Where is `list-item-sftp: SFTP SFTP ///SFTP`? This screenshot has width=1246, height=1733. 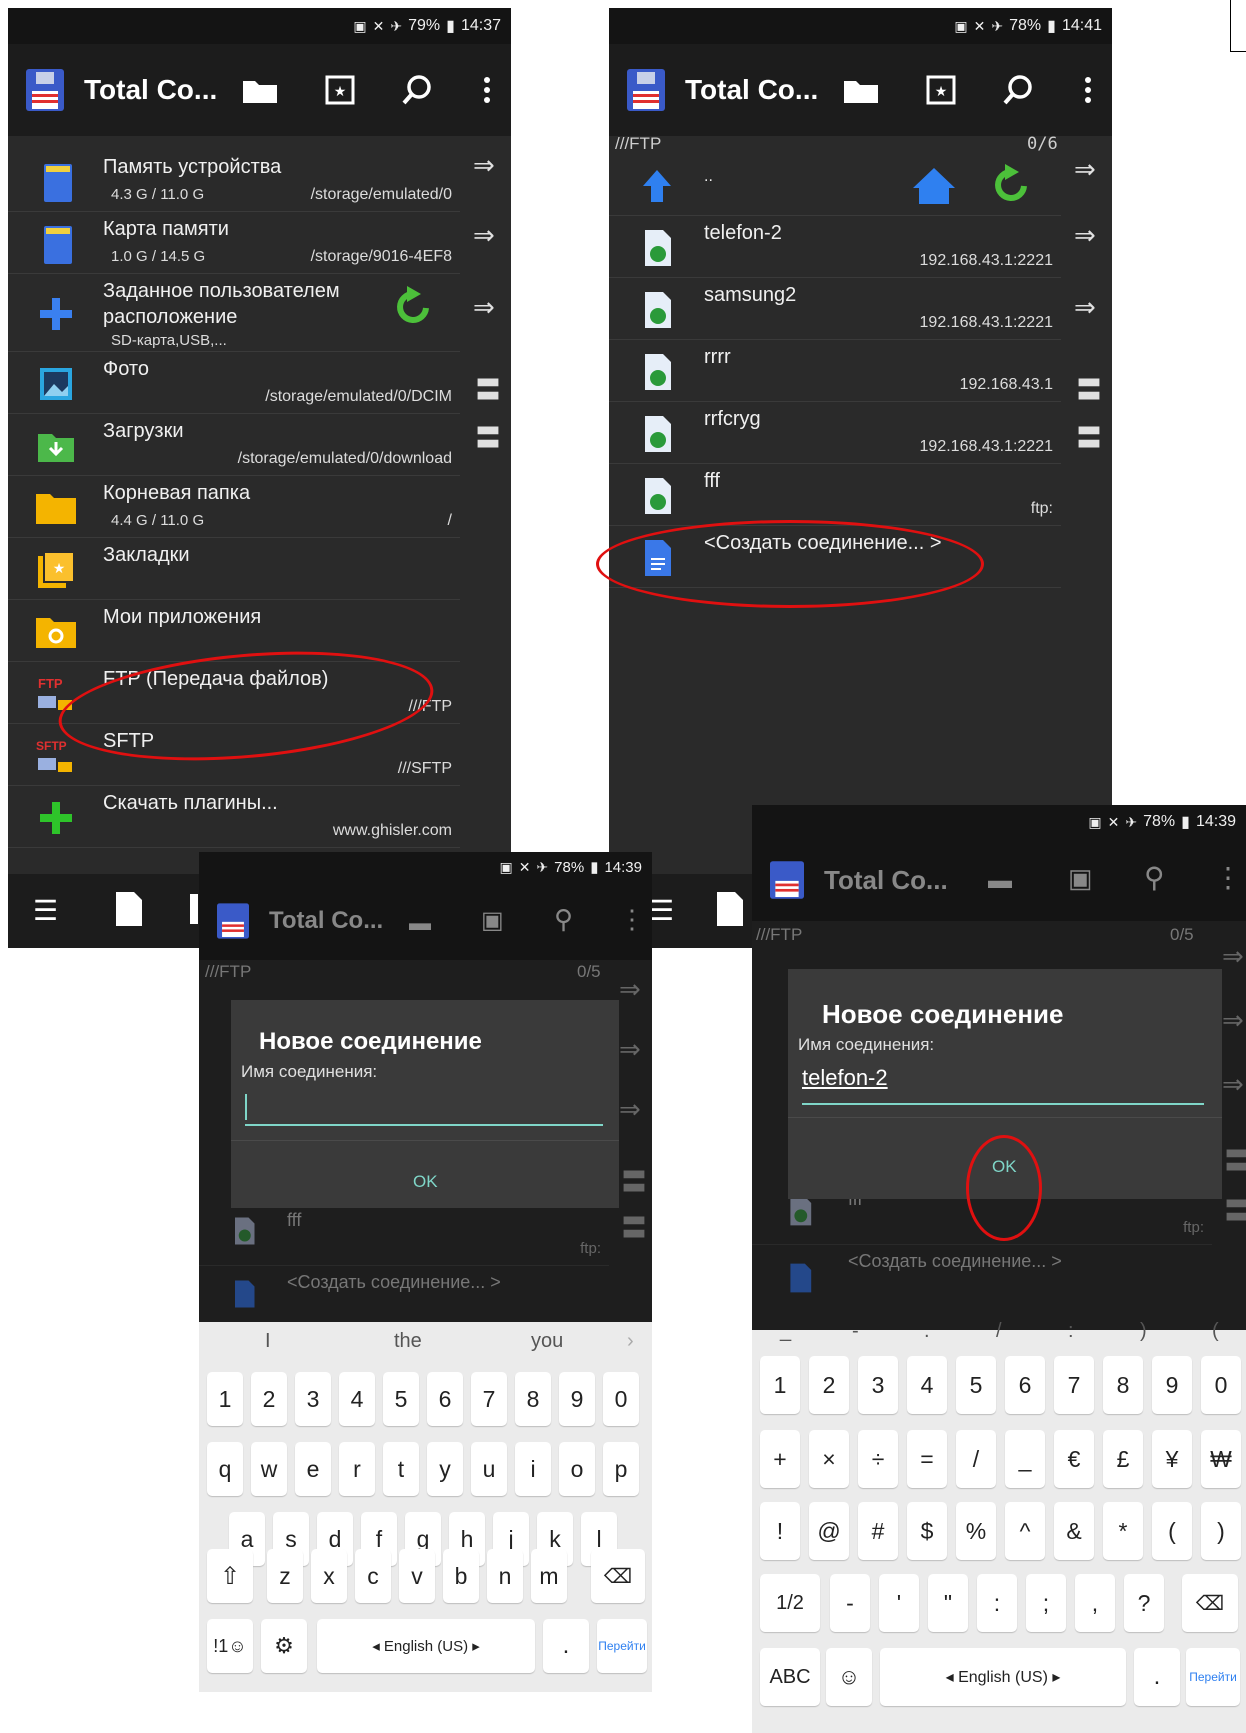 list-item-sftp: SFTP SFTP ///SFTP is located at coordinates (234, 755).